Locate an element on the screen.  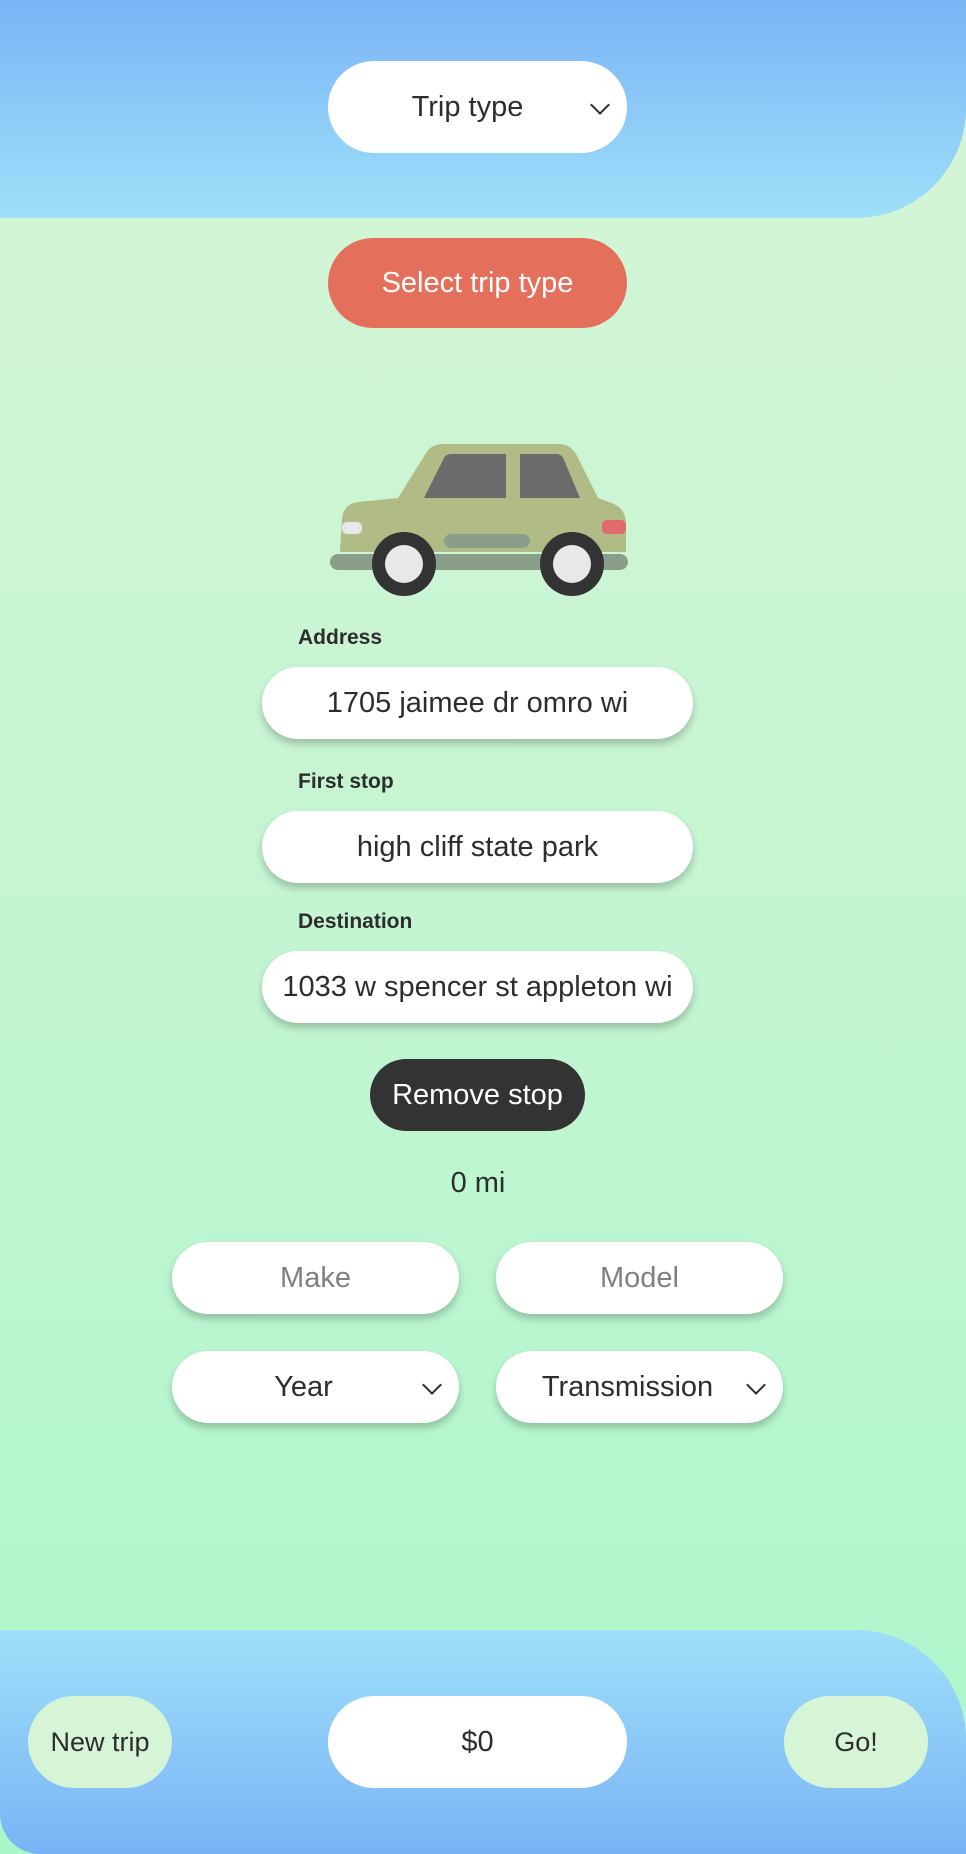
price-value: $0 is located at coordinates (477, 1741).